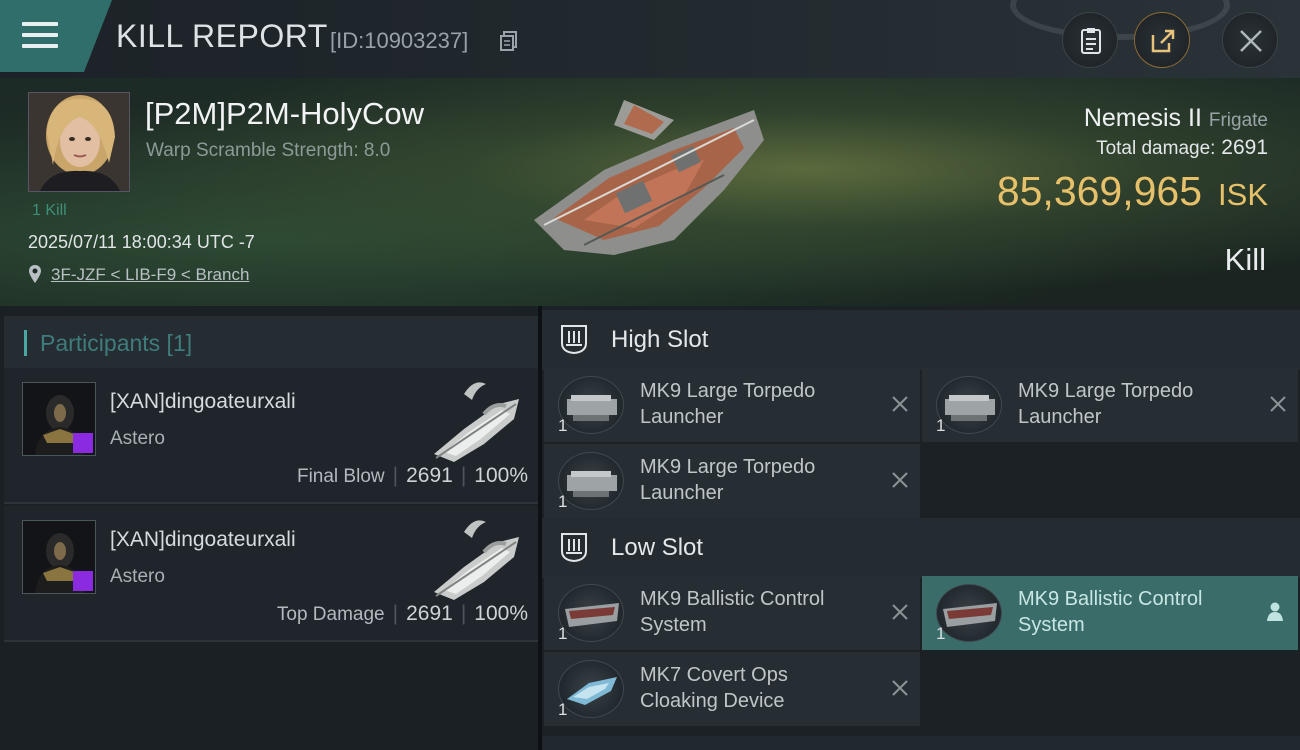 Image resolution: width=1300 pixels, height=750 pixels. What do you see at coordinates (1243, 194) in the screenshot?
I see `isk-unit: ISK` at bounding box center [1243, 194].